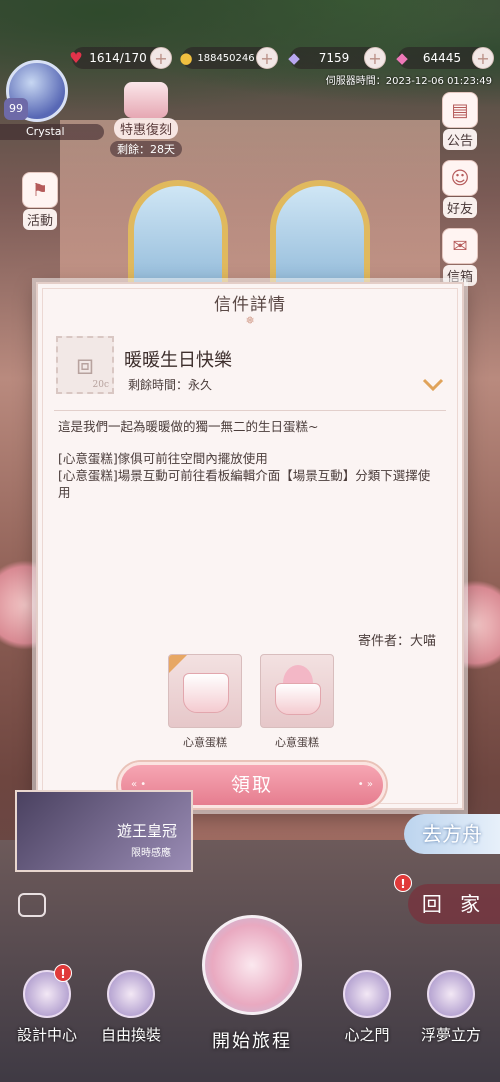 This screenshot has width=500, height=1082. Describe the element at coordinates (32, 905) in the screenshot. I see `chat-icon` at that location.